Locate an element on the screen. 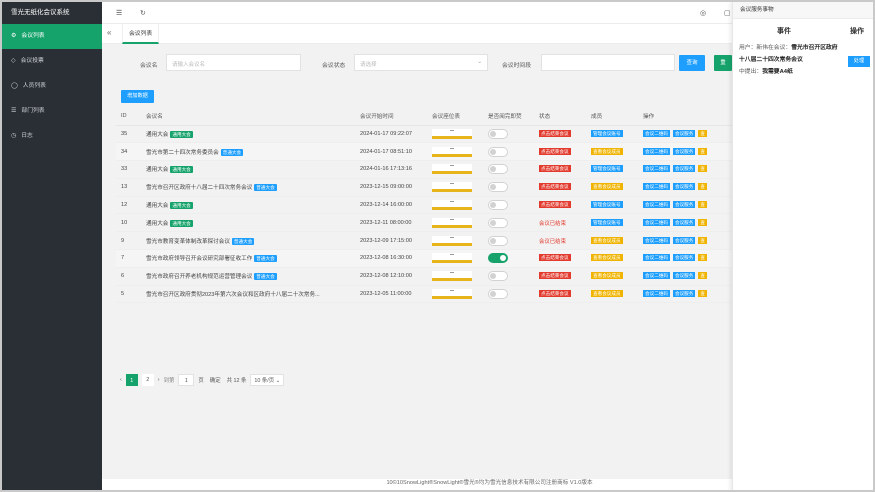 Image resolution: width=875 pixels, height=492 pixels. cell-status: 点击结束会议 is located at coordinates (560, 294).